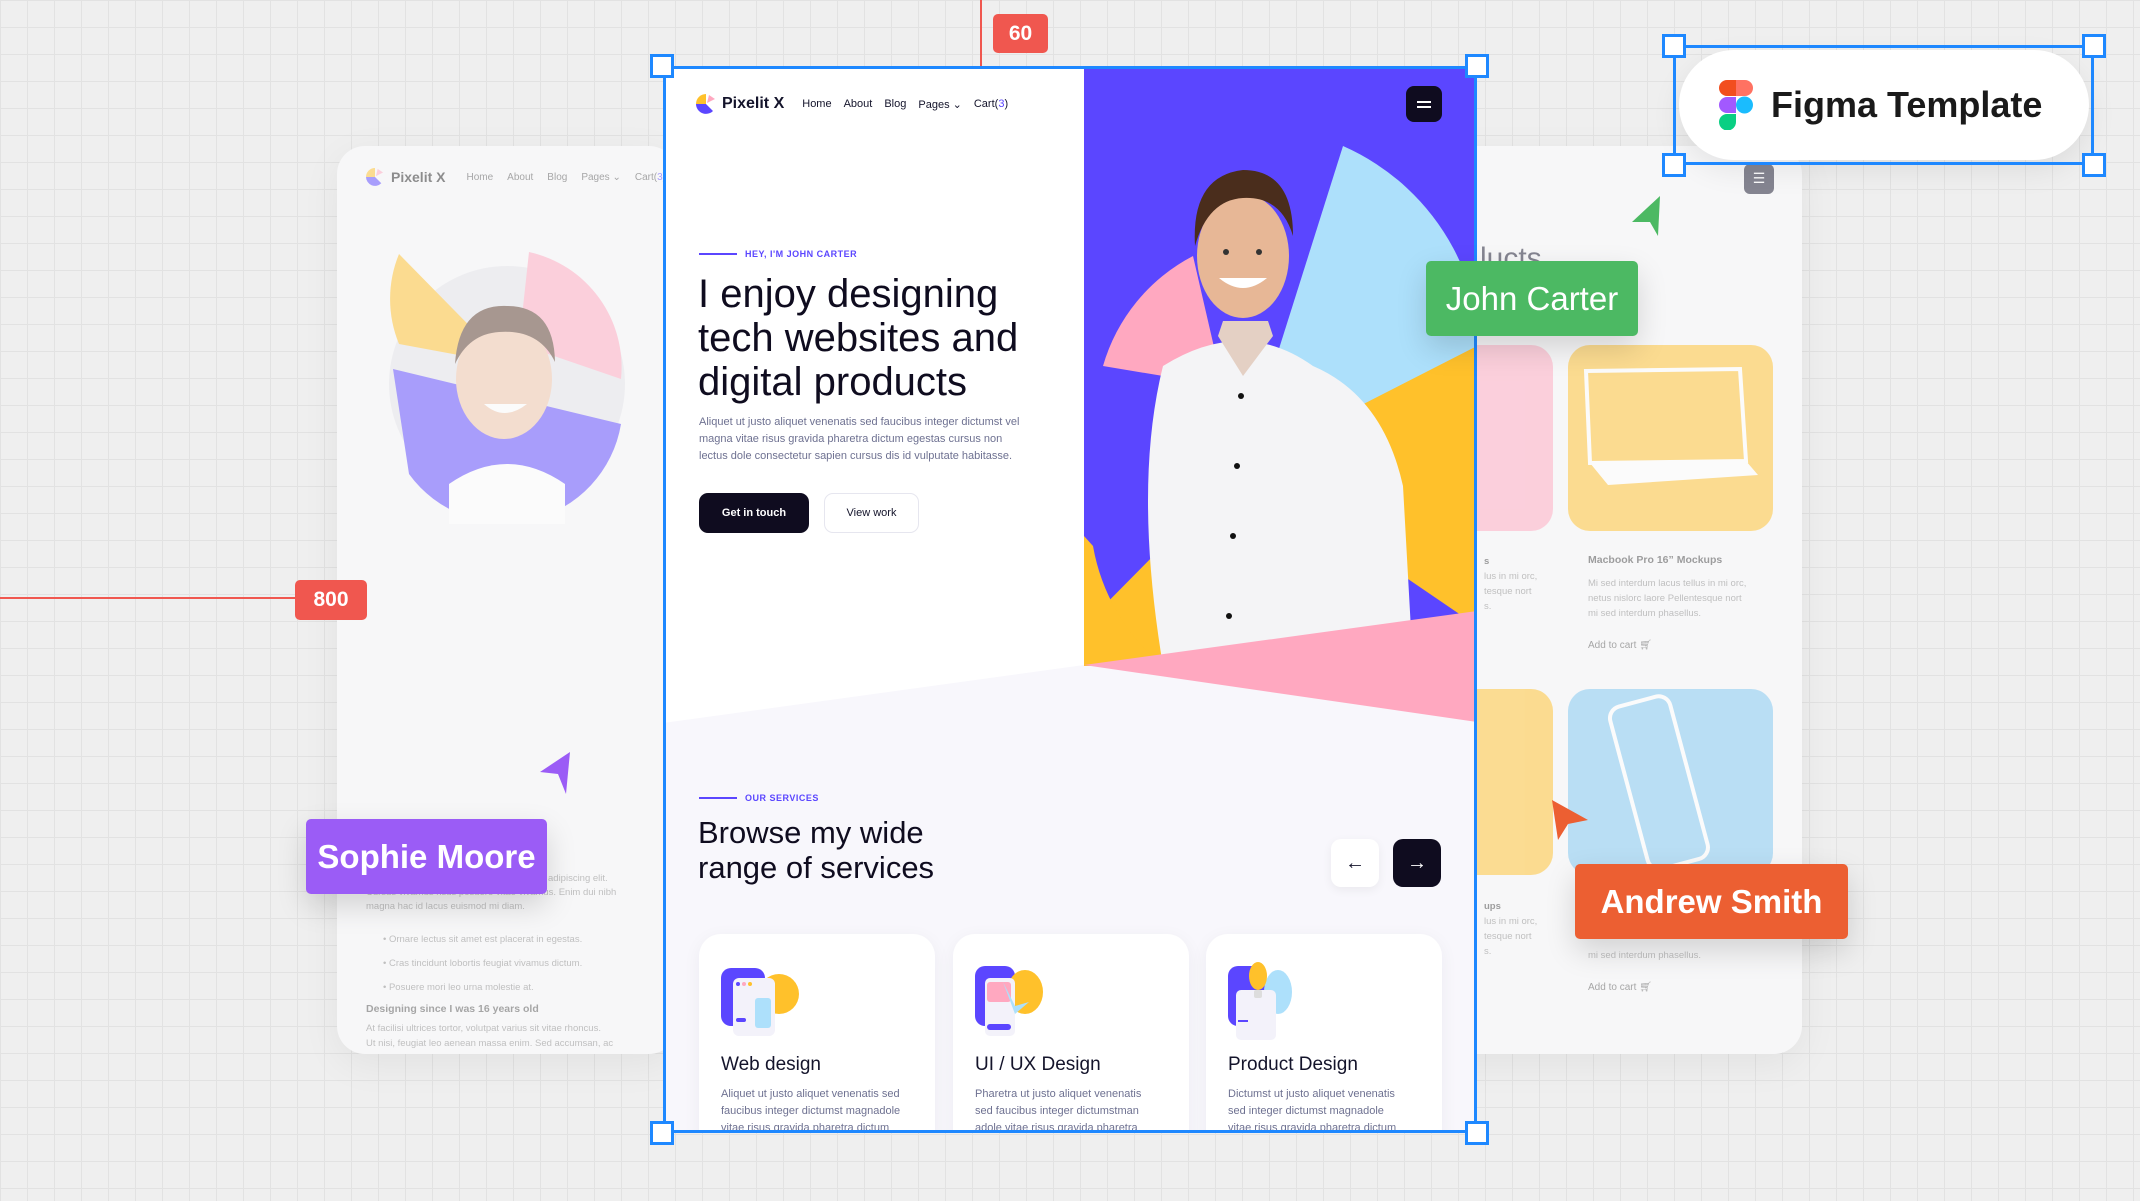 This screenshot has width=2140, height=1201. I want to click on menu-button, so click(1424, 104).